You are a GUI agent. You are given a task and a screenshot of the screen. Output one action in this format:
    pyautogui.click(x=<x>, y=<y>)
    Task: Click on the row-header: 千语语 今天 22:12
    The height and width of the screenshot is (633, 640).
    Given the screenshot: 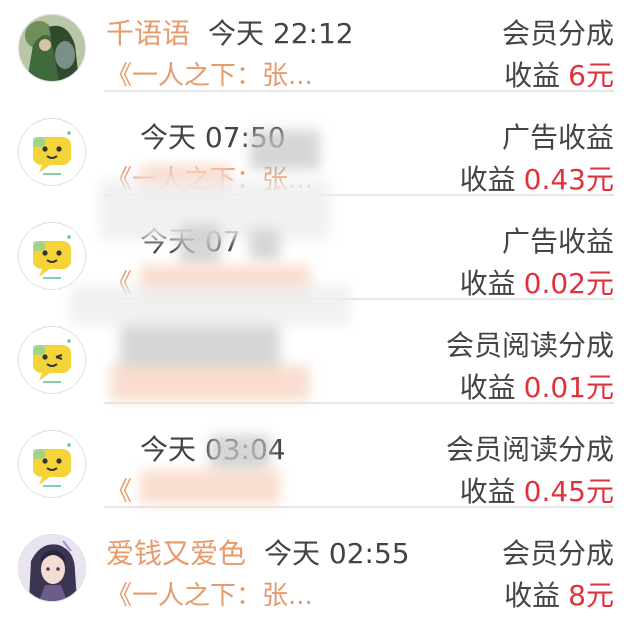 What is the action you would take?
    pyautogui.click(x=230, y=34)
    